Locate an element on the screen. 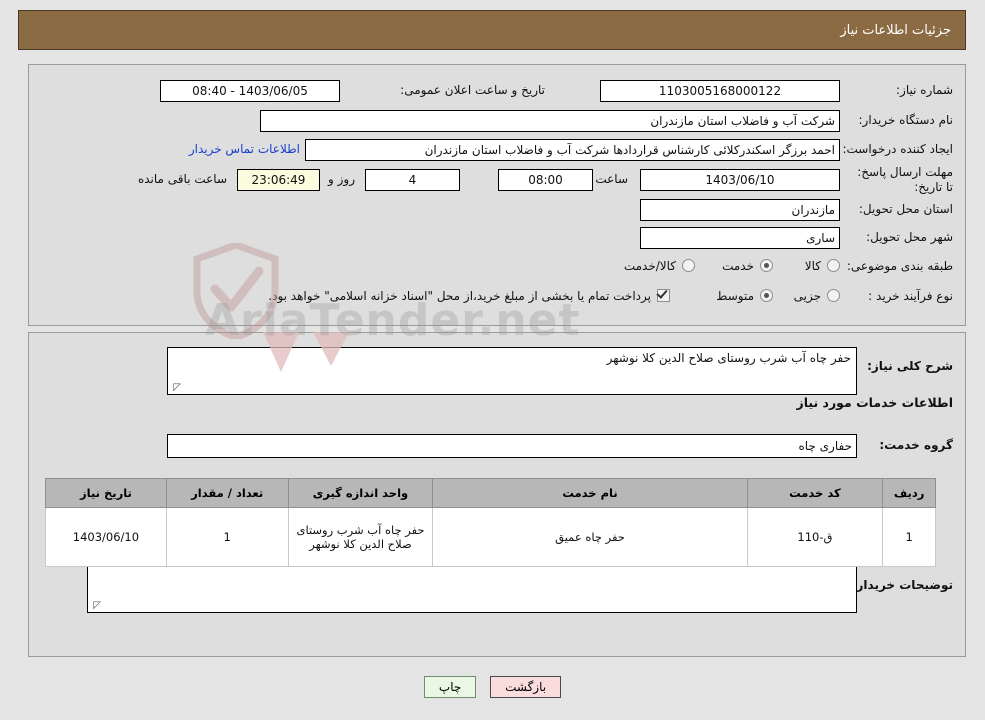  buyer-notes-label: توضیحات خریدار: is located at coordinates (902, 585).